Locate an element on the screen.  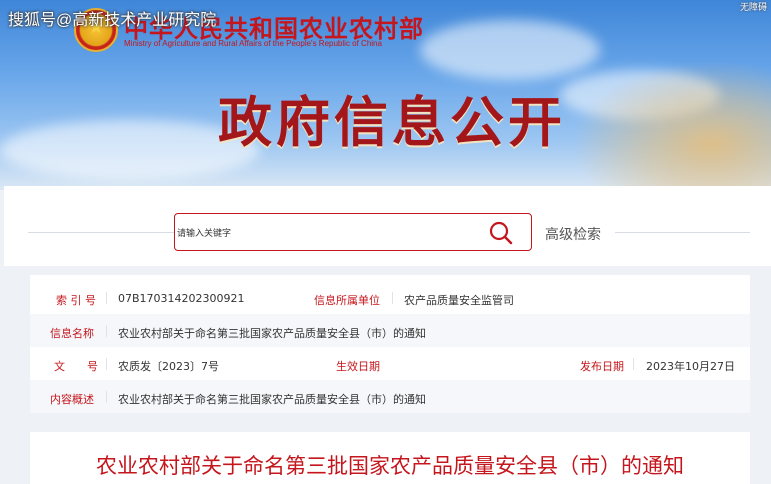
info-name-value: 农业农村部关于命名第三批国家农产品质量安全县（市）的通知 is located at coordinates (272, 333).